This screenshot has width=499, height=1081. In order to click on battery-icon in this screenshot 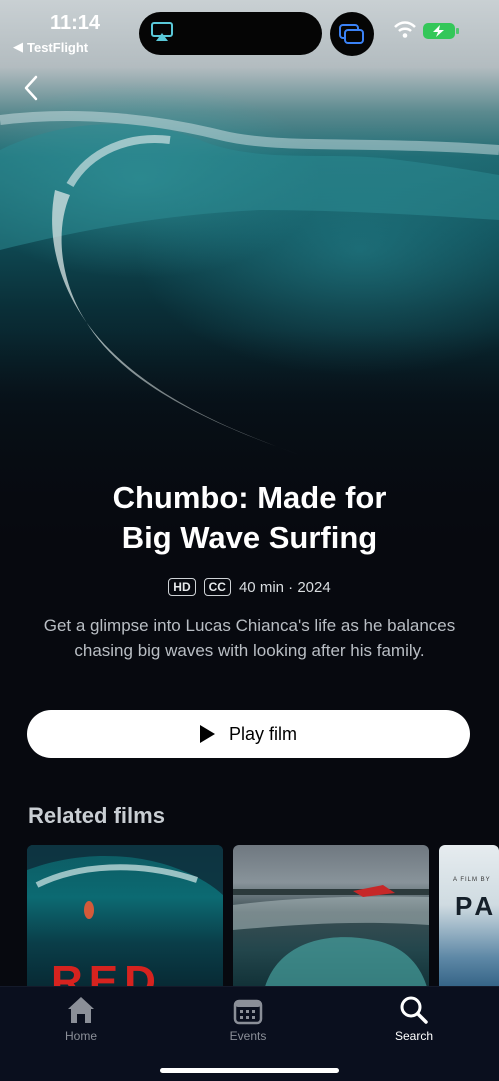, I will do `click(439, 31)`.